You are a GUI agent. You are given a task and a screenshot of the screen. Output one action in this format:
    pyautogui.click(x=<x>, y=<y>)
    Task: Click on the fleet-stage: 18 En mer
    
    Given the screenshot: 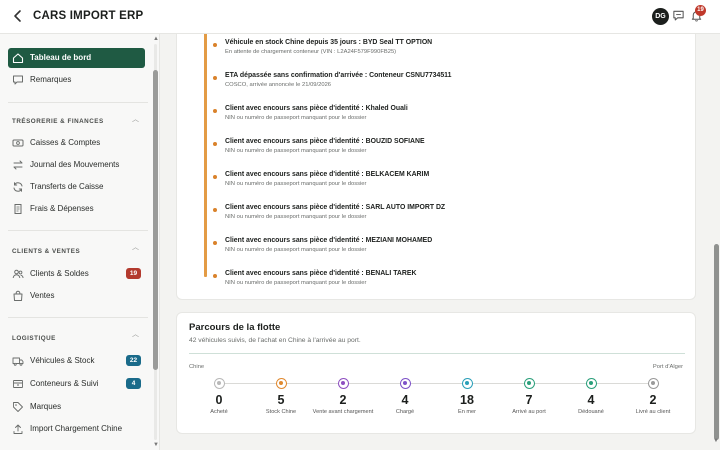 What is the action you would take?
    pyautogui.click(x=467, y=397)
    